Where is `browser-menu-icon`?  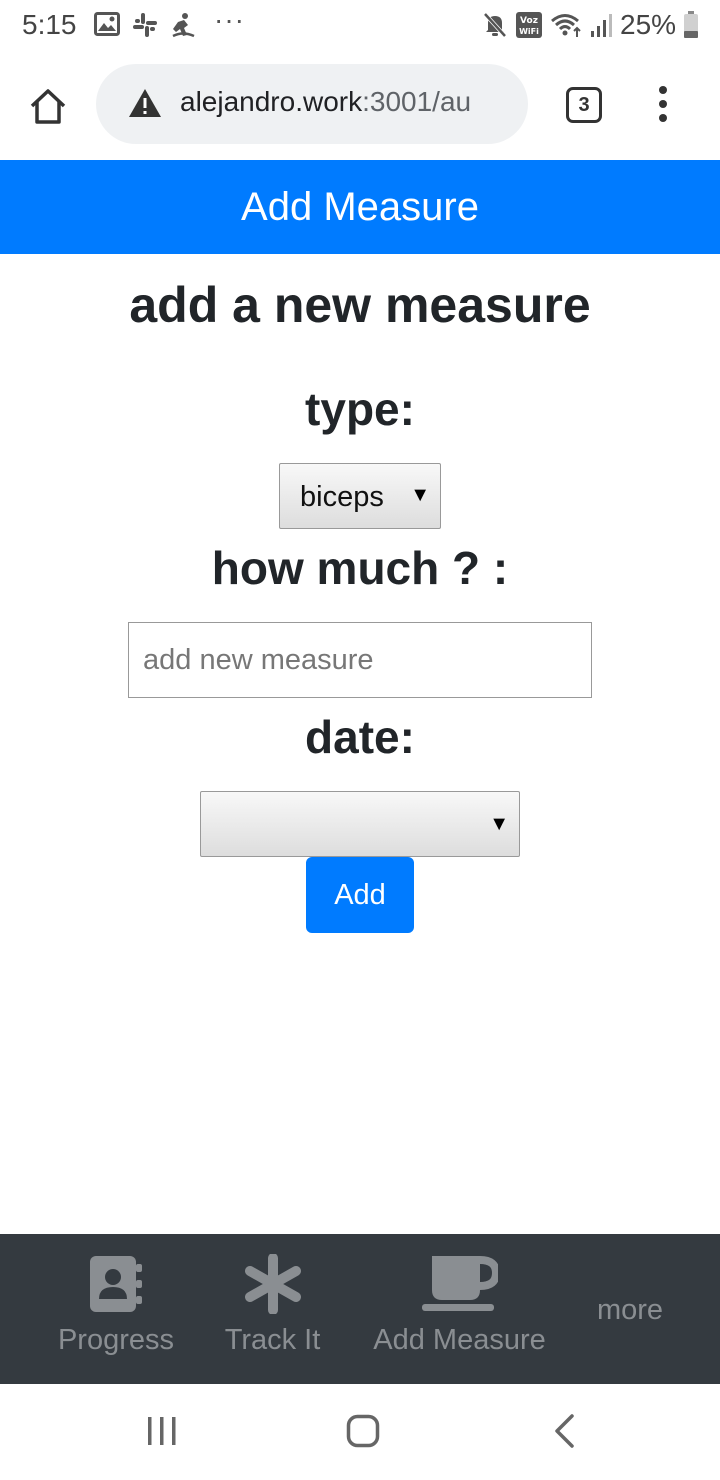 browser-menu-icon is located at coordinates (663, 106).